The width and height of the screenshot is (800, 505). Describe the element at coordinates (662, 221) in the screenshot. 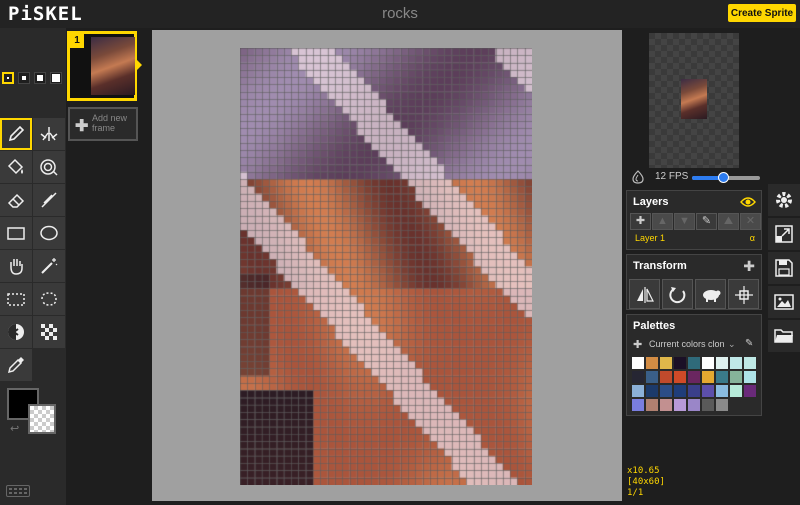

I see `move-layer-up-button: ▲` at that location.